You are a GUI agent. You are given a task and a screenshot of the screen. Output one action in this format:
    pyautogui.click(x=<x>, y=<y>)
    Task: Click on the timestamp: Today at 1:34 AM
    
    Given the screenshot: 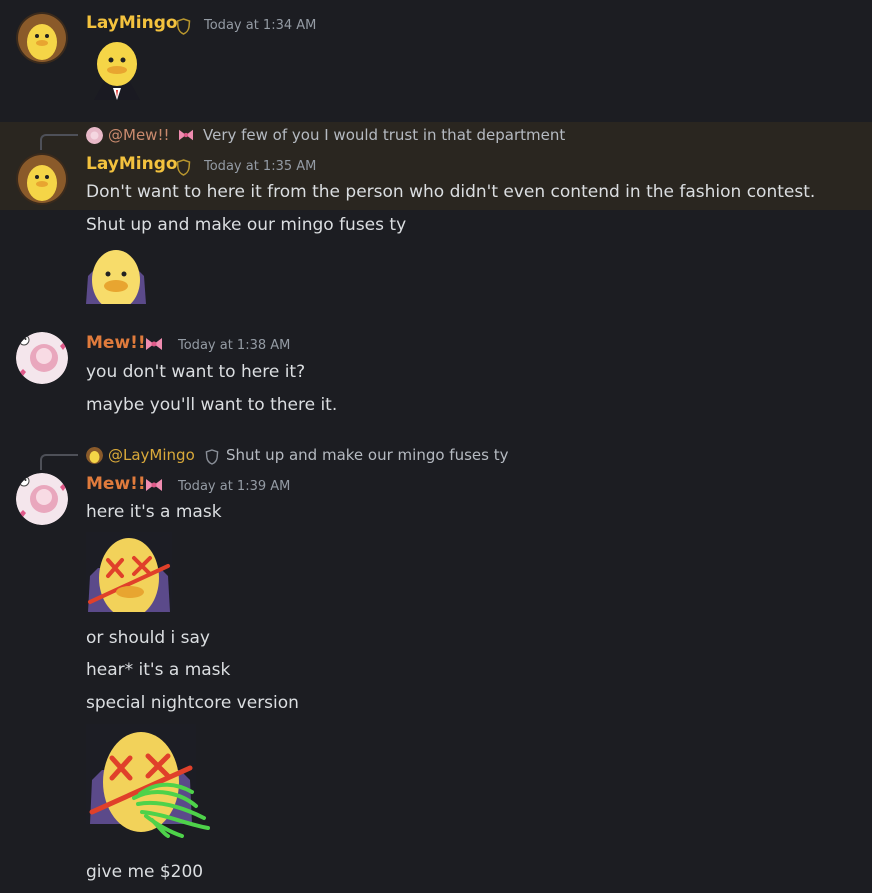 What is the action you would take?
    pyautogui.click(x=260, y=25)
    